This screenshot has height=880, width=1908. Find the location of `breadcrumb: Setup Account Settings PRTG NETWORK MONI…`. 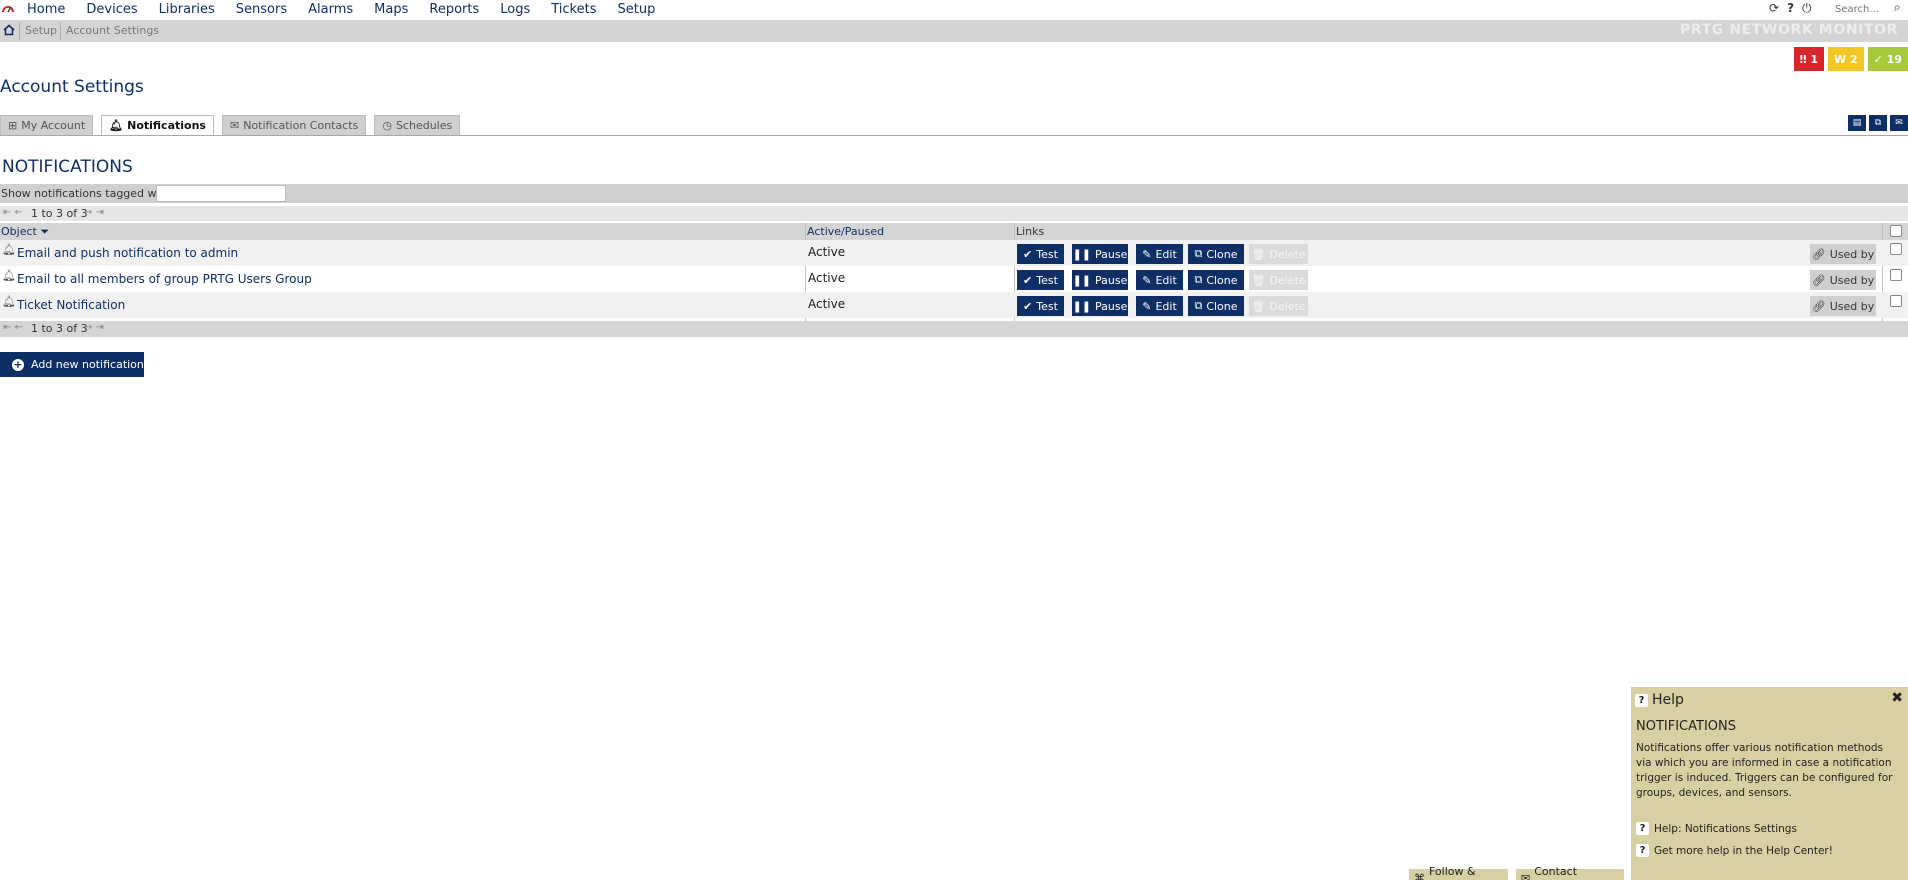

breadcrumb: Setup Account Settings PRTG NETWORK MONI… is located at coordinates (954, 31).